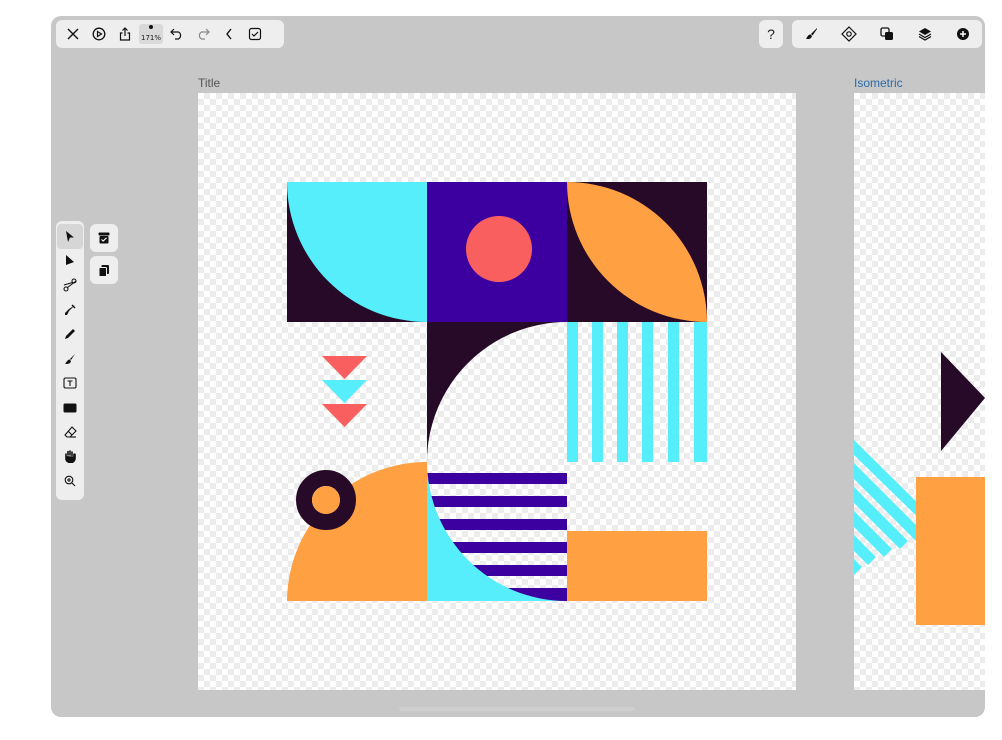 This screenshot has width=1002, height=740. Describe the element at coordinates (255, 34) in the screenshot. I see `checkbox-icon` at that location.